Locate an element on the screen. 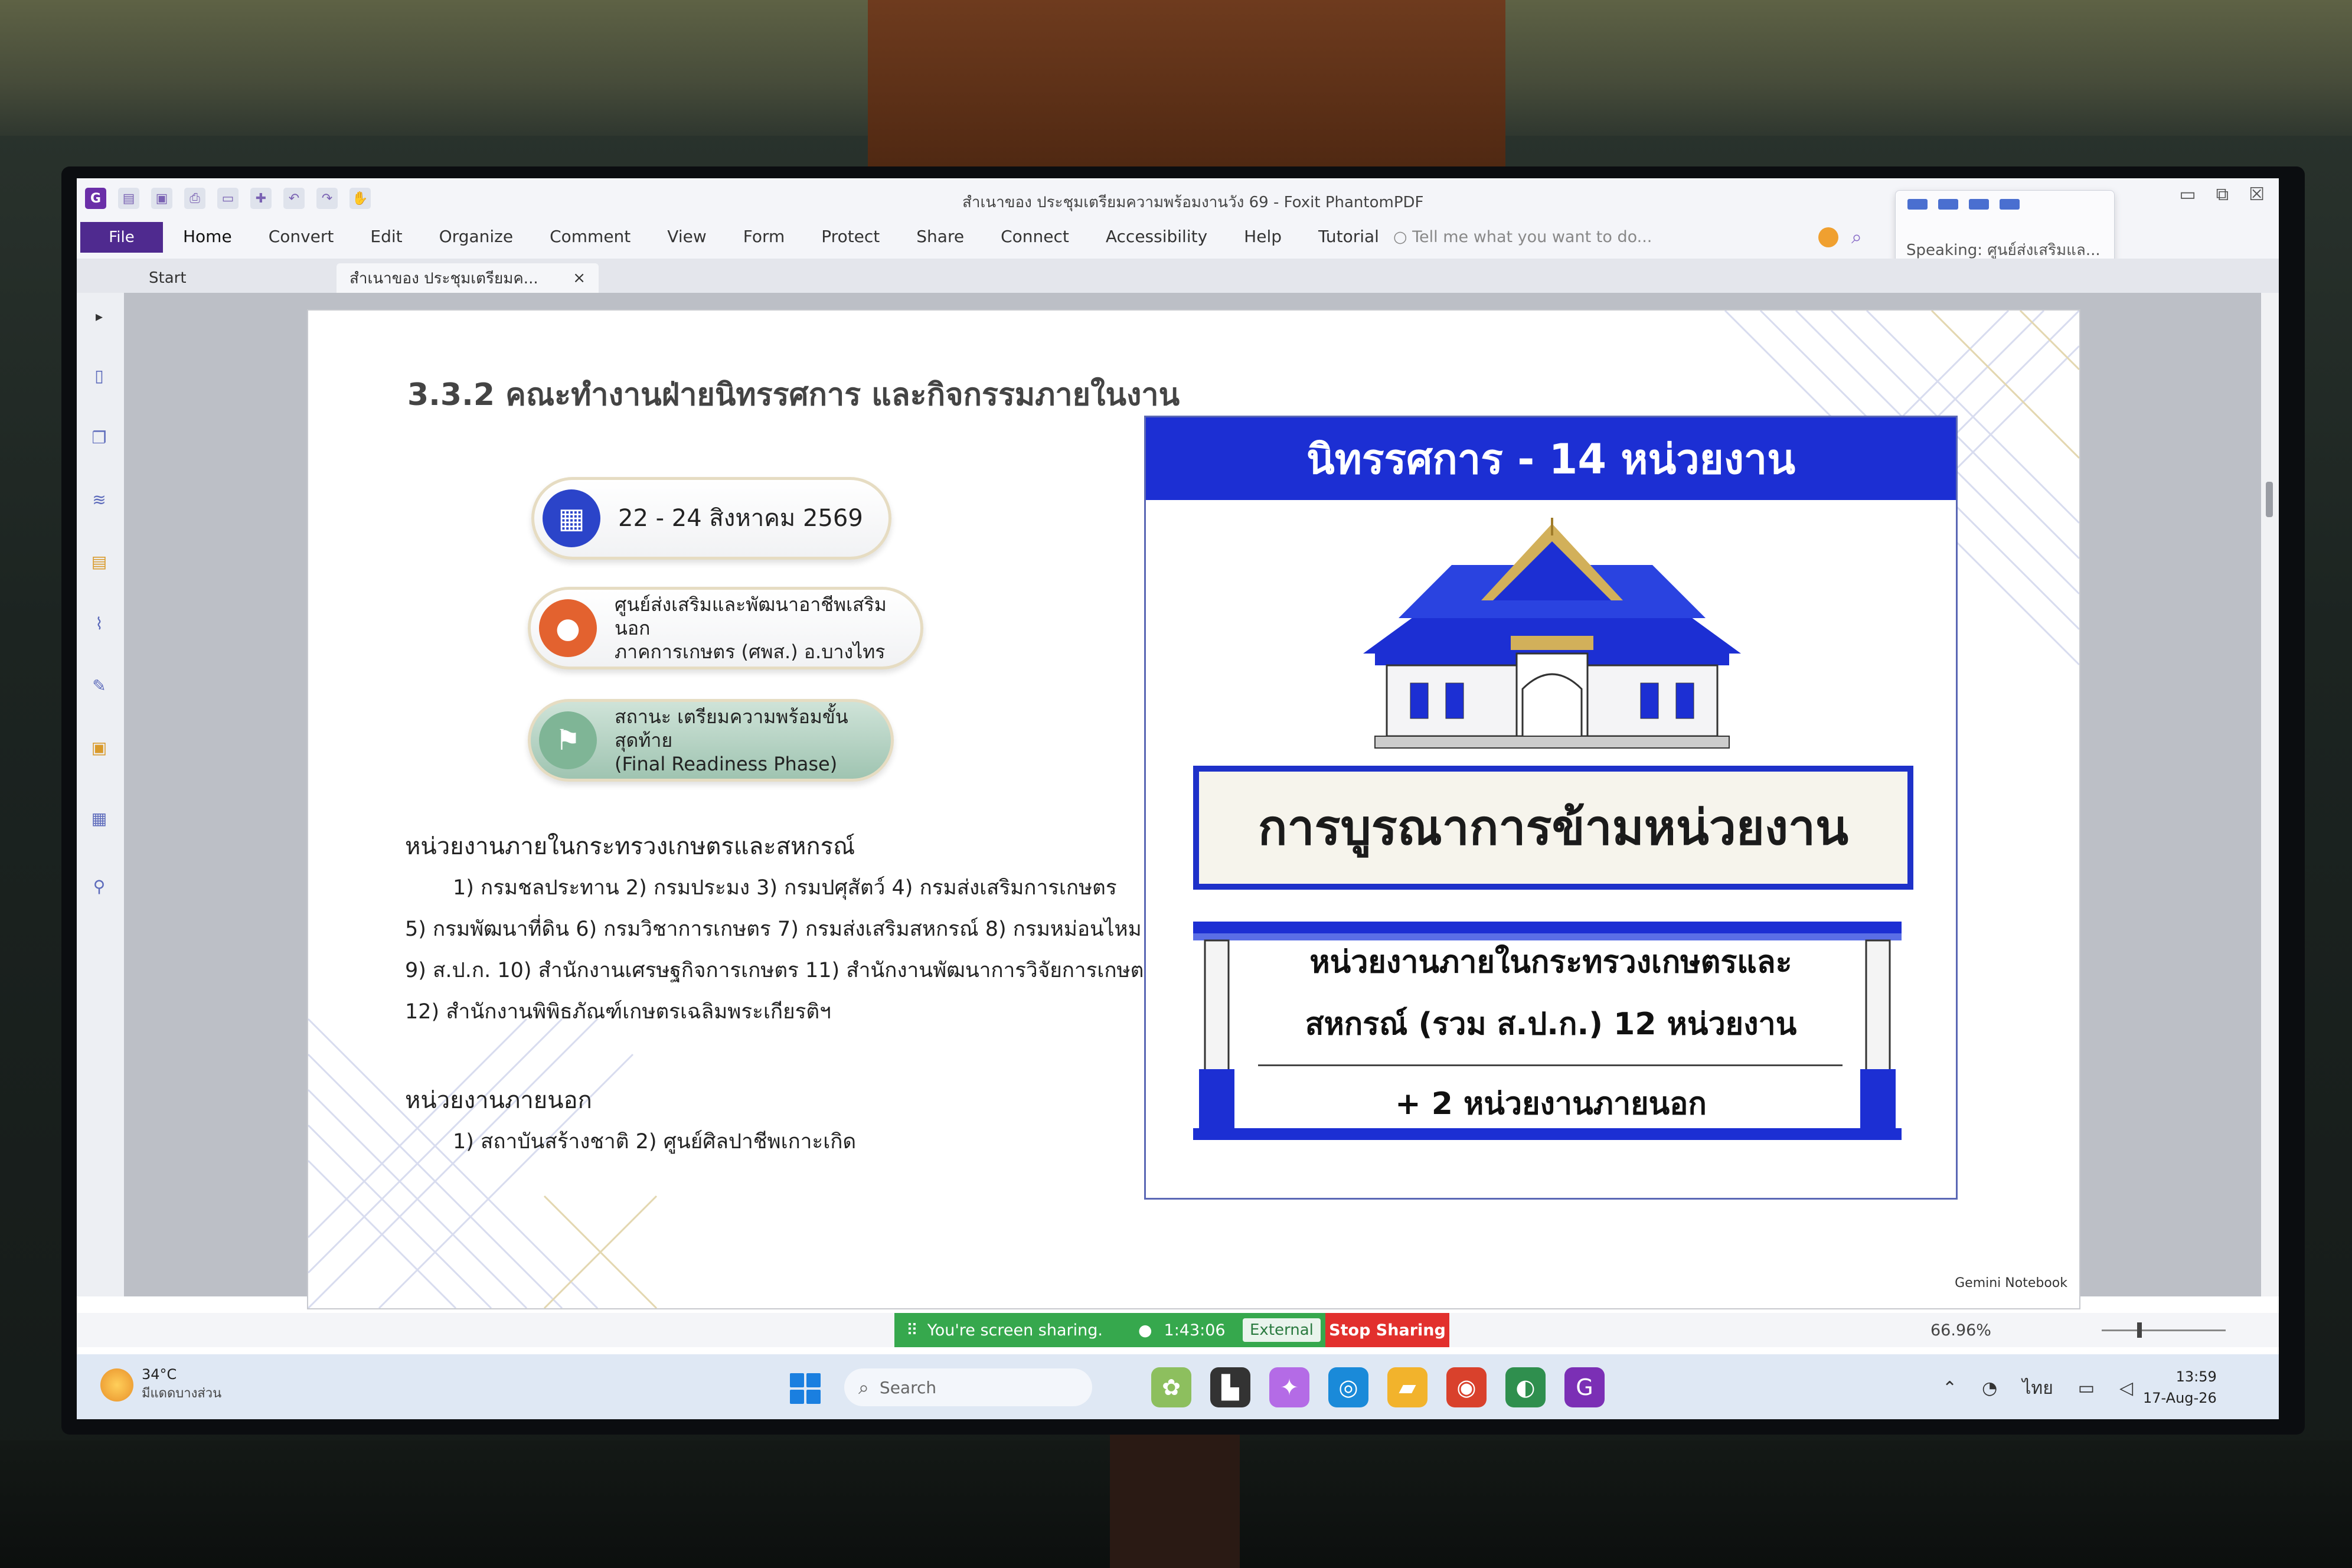 Image resolution: width=2352 pixels, height=1568 pixels. navigation-sidebar: ▸ ▯ ❐ ≋ ▤ ⌇ ✎ ▣ ▦ ⚲ is located at coordinates (101, 795).